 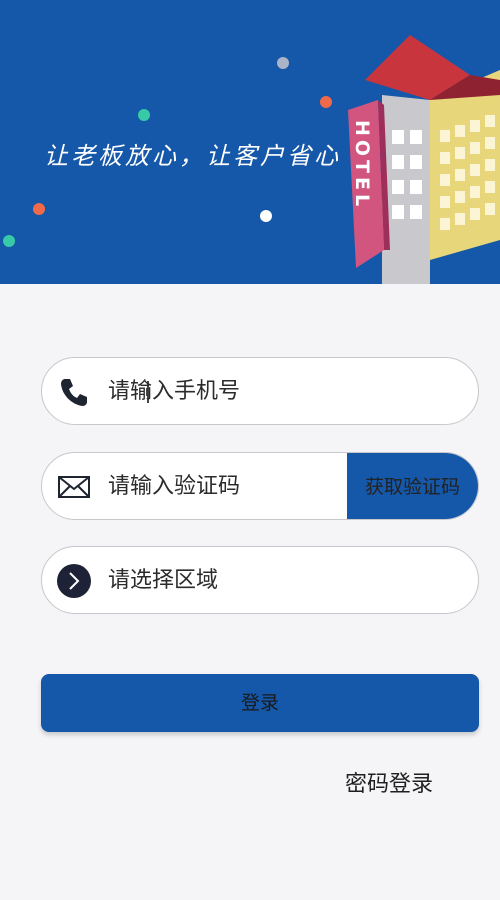 I want to click on region-select-field: 请选择区域, so click(x=260, y=580).